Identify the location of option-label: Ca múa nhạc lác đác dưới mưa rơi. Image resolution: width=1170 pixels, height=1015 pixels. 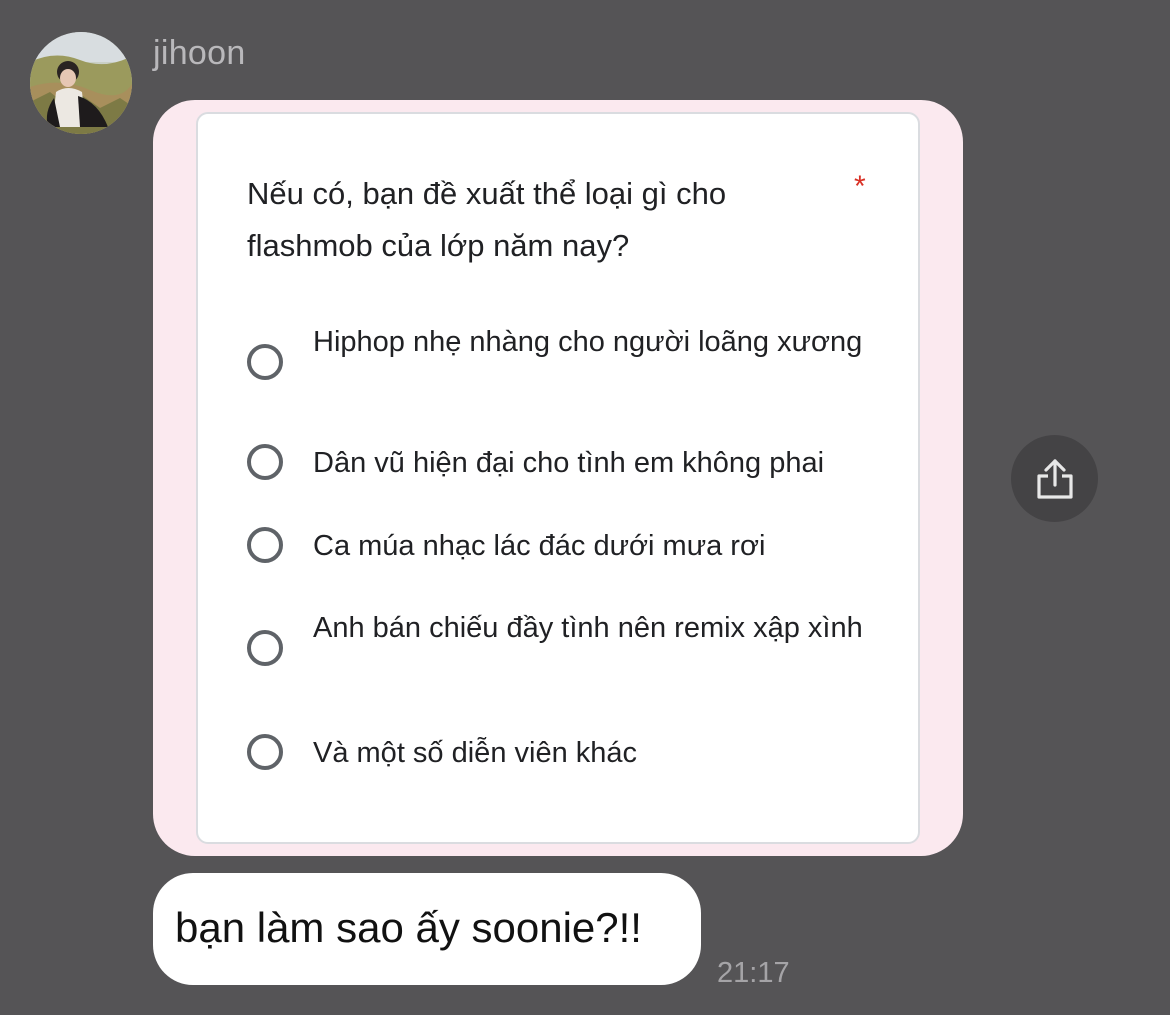
(539, 546).